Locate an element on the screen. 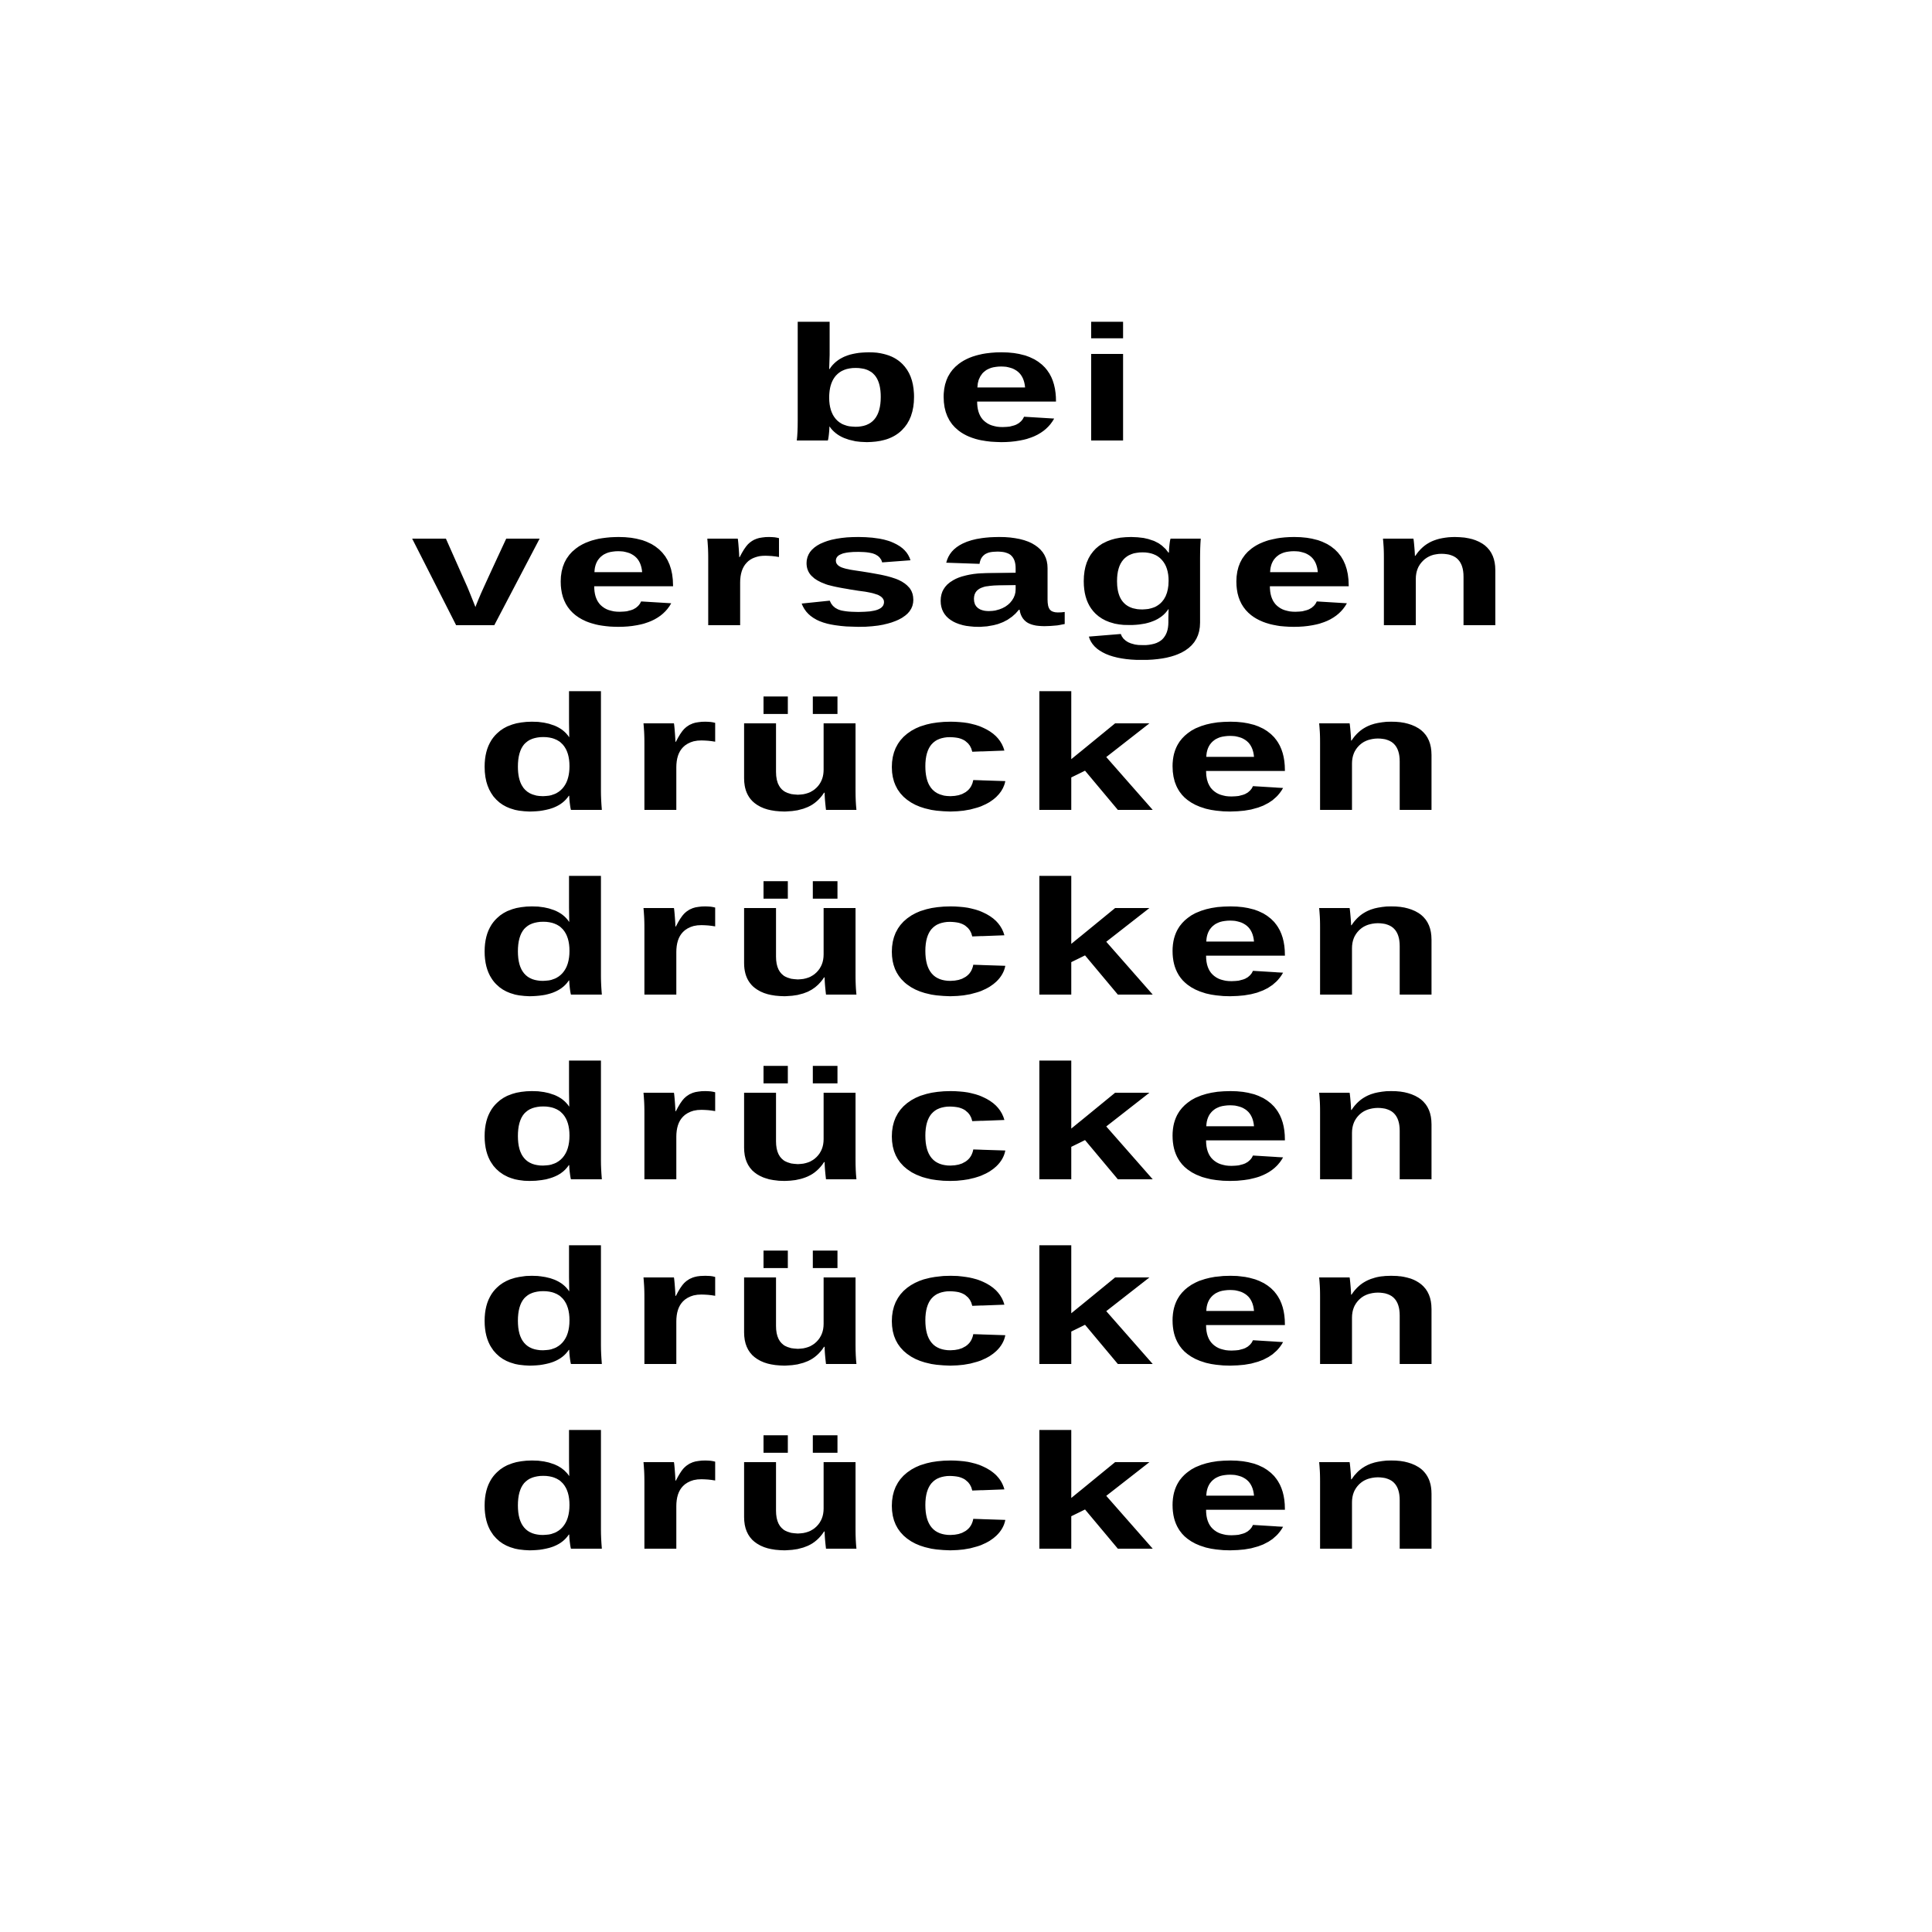  line-druecken-1: drücken is located at coordinates (966, 753).